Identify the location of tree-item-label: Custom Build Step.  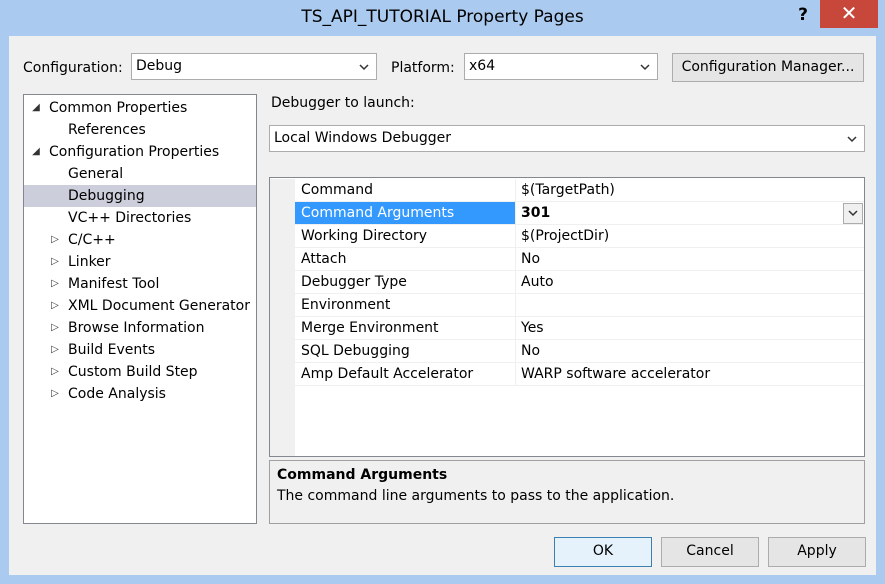
(133, 372).